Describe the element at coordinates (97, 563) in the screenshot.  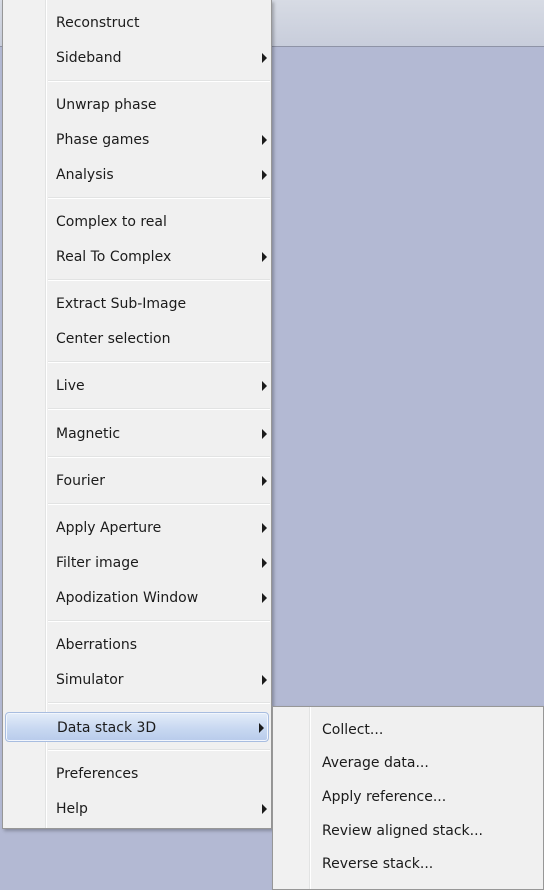
I see `menu-item-label: Filter image` at that location.